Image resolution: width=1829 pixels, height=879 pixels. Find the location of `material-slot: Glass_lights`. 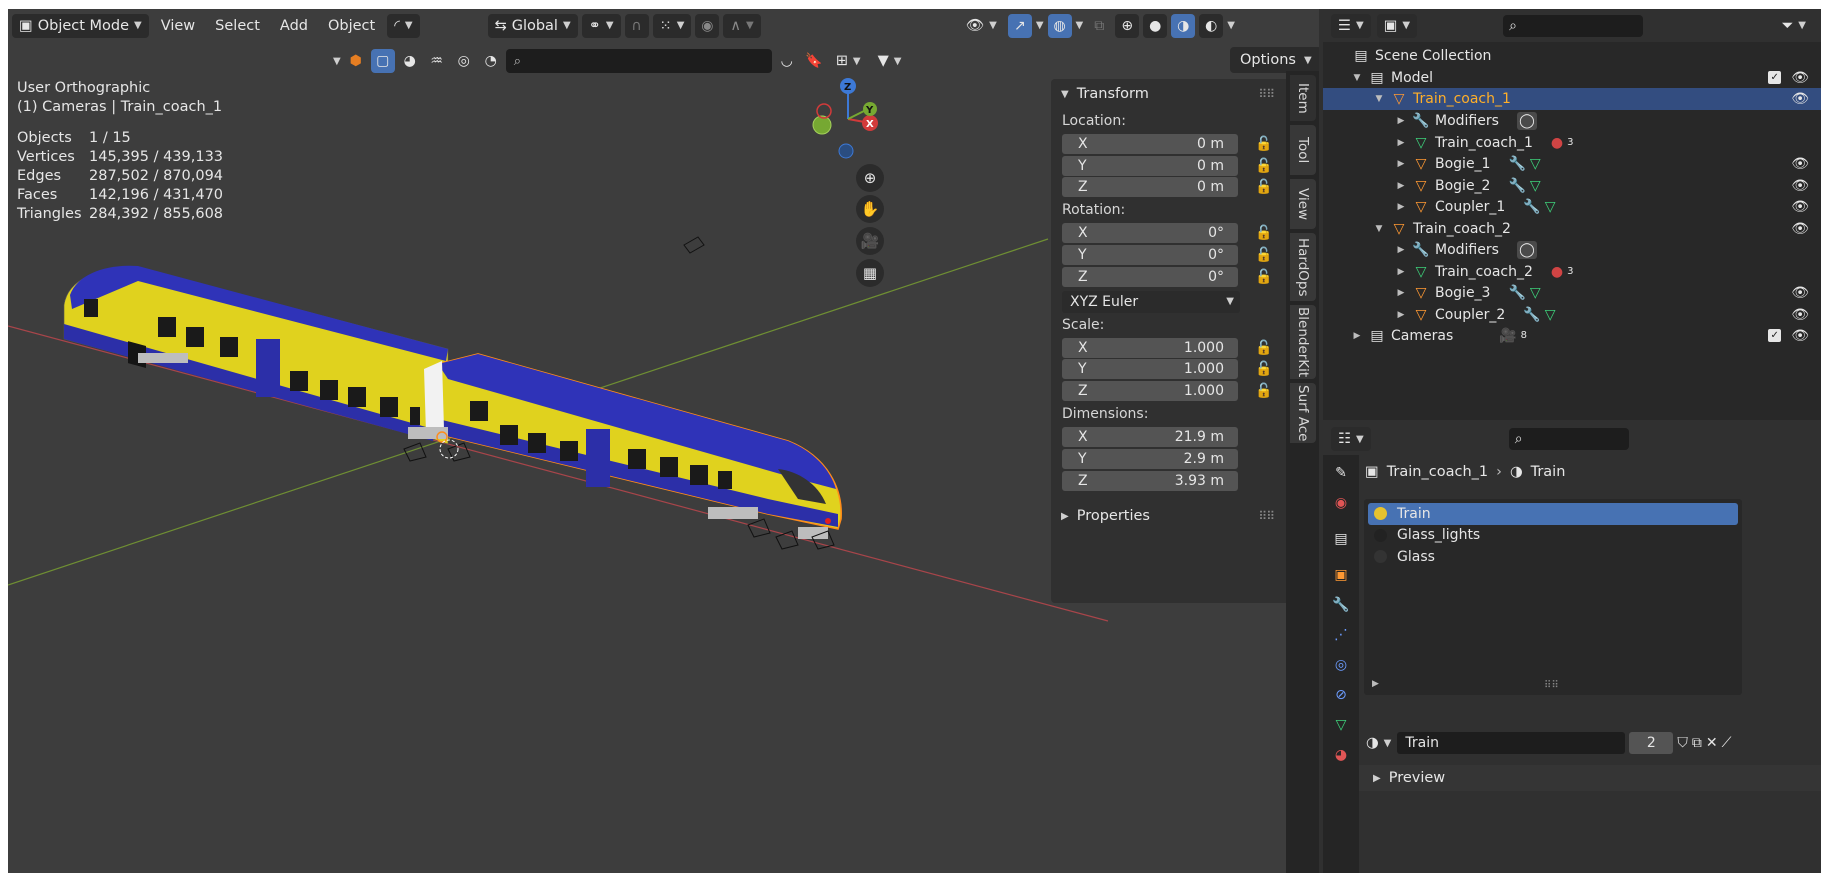

material-slot: Glass_lights is located at coordinates (1553, 536).